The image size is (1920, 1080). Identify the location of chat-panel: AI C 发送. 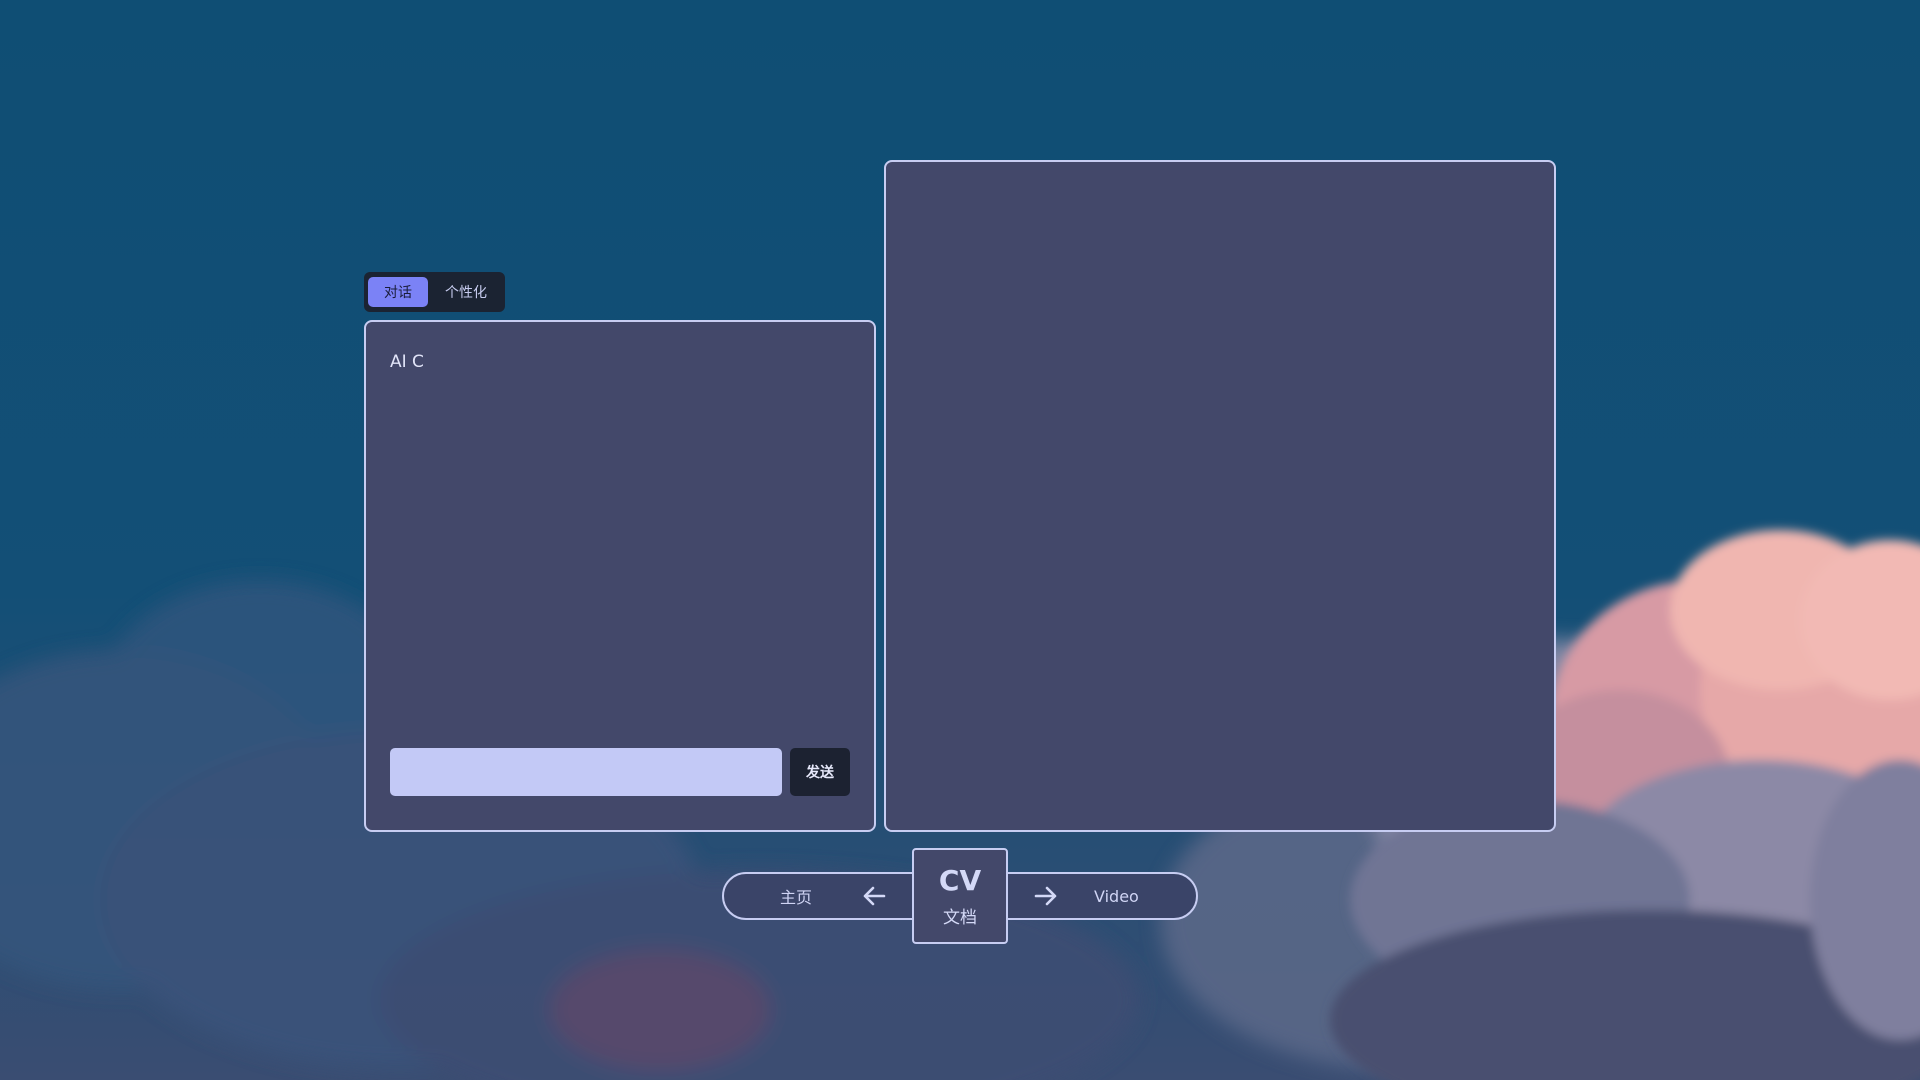
(620, 576).